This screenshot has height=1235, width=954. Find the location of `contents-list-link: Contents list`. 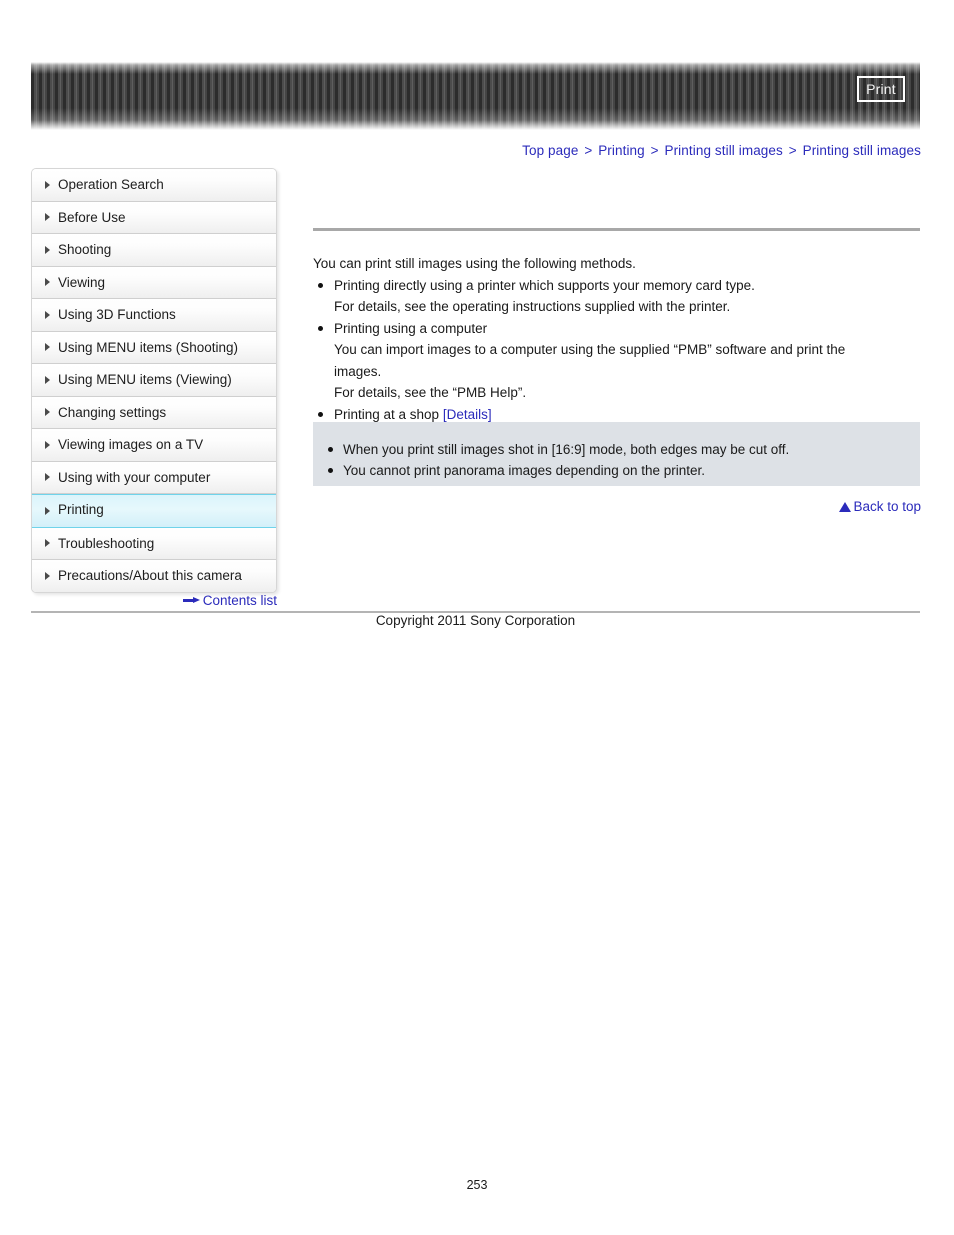

contents-list-link: Contents list is located at coordinates (154, 600).